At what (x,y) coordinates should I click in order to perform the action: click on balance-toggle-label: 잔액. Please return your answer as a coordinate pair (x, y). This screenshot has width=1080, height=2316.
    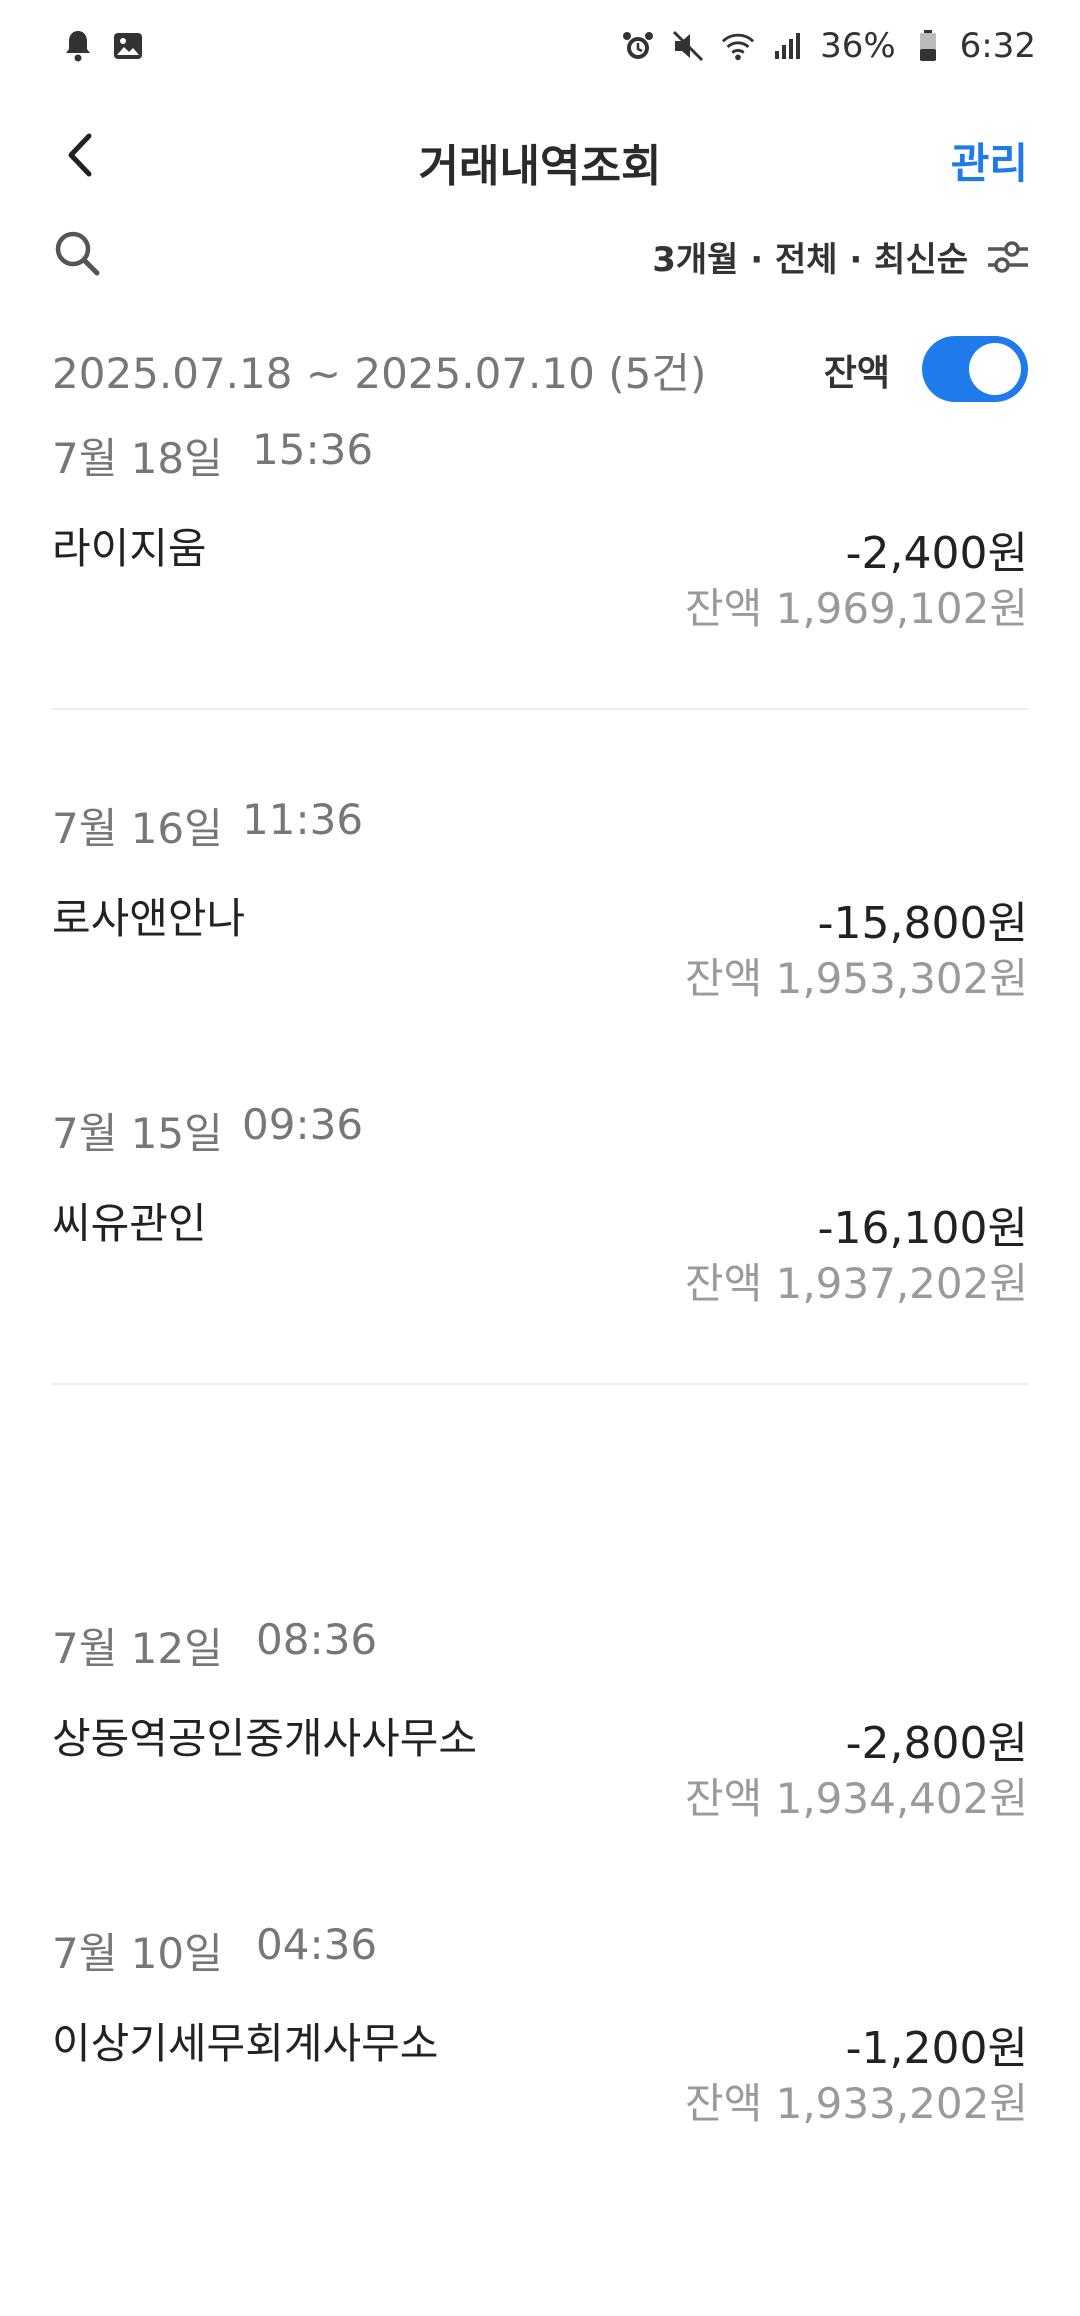
    Looking at the image, I should click on (856, 373).